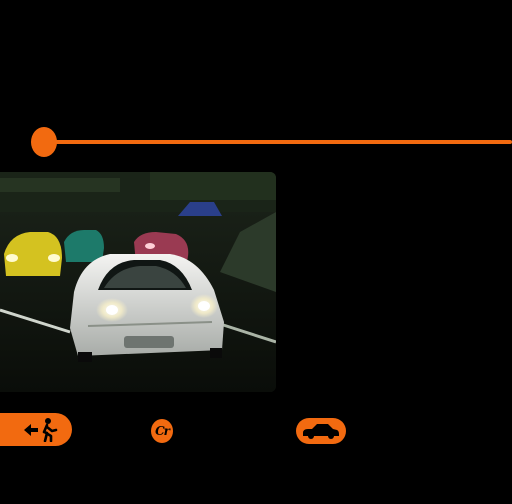 Image resolution: width=512 pixels, height=504 pixels. I want to click on exit-person-icon, so click(41, 430).